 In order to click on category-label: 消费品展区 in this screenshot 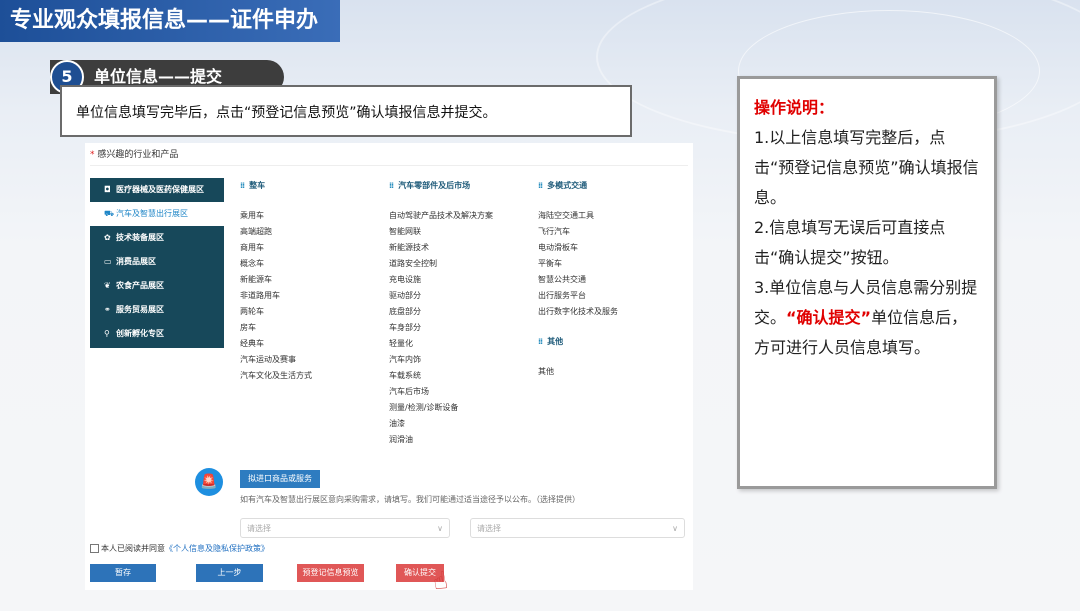, I will do `click(136, 261)`.